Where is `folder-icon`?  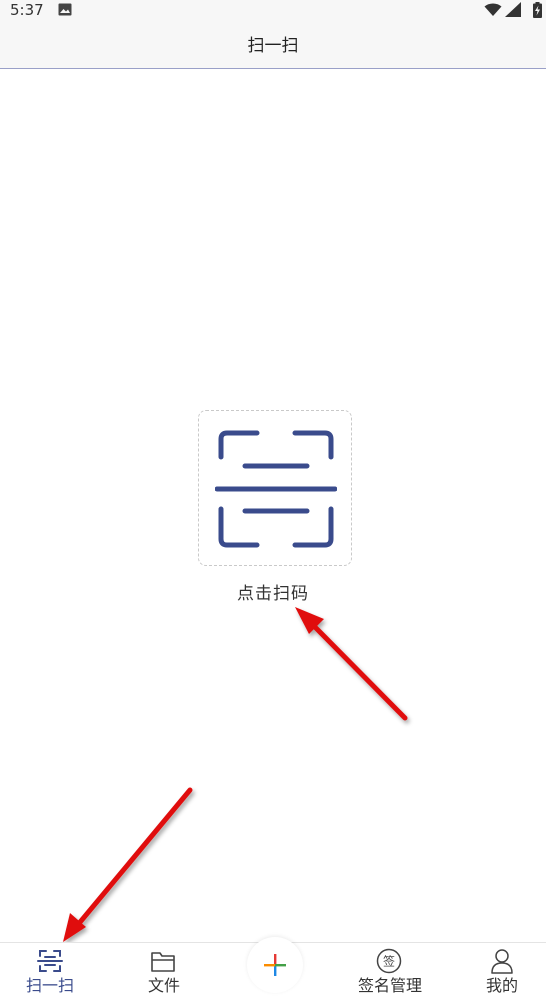
folder-icon is located at coordinates (163, 962).